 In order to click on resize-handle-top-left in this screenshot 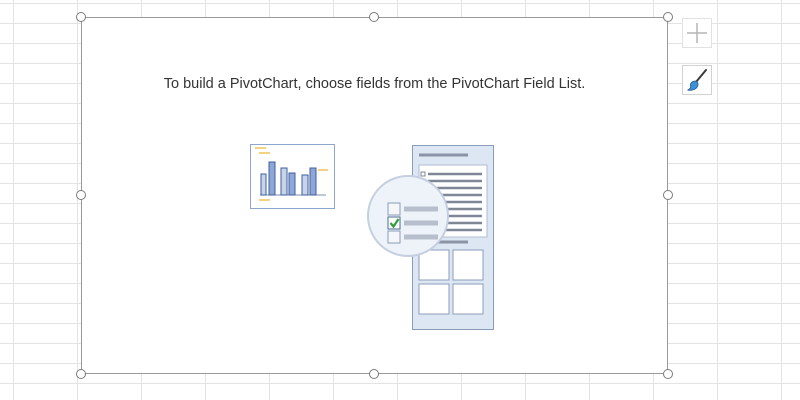, I will do `click(81, 17)`.